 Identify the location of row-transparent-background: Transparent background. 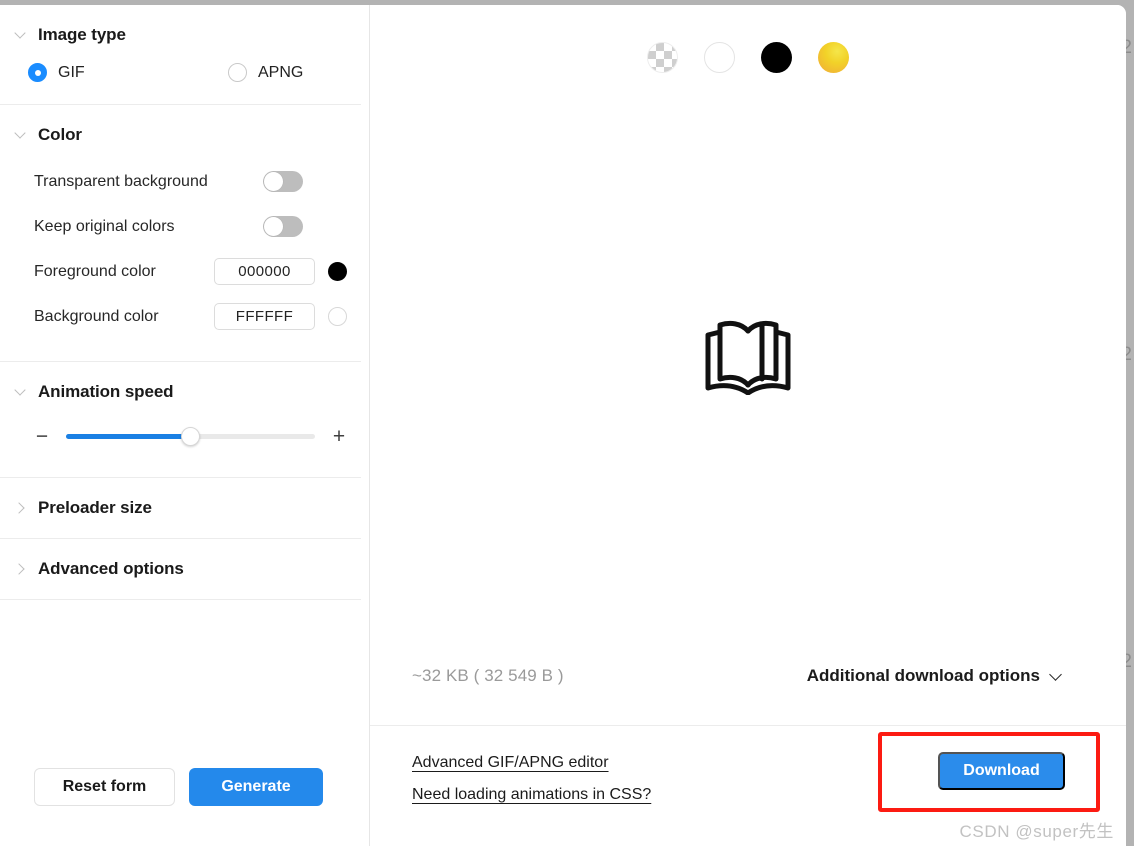
(180, 181).